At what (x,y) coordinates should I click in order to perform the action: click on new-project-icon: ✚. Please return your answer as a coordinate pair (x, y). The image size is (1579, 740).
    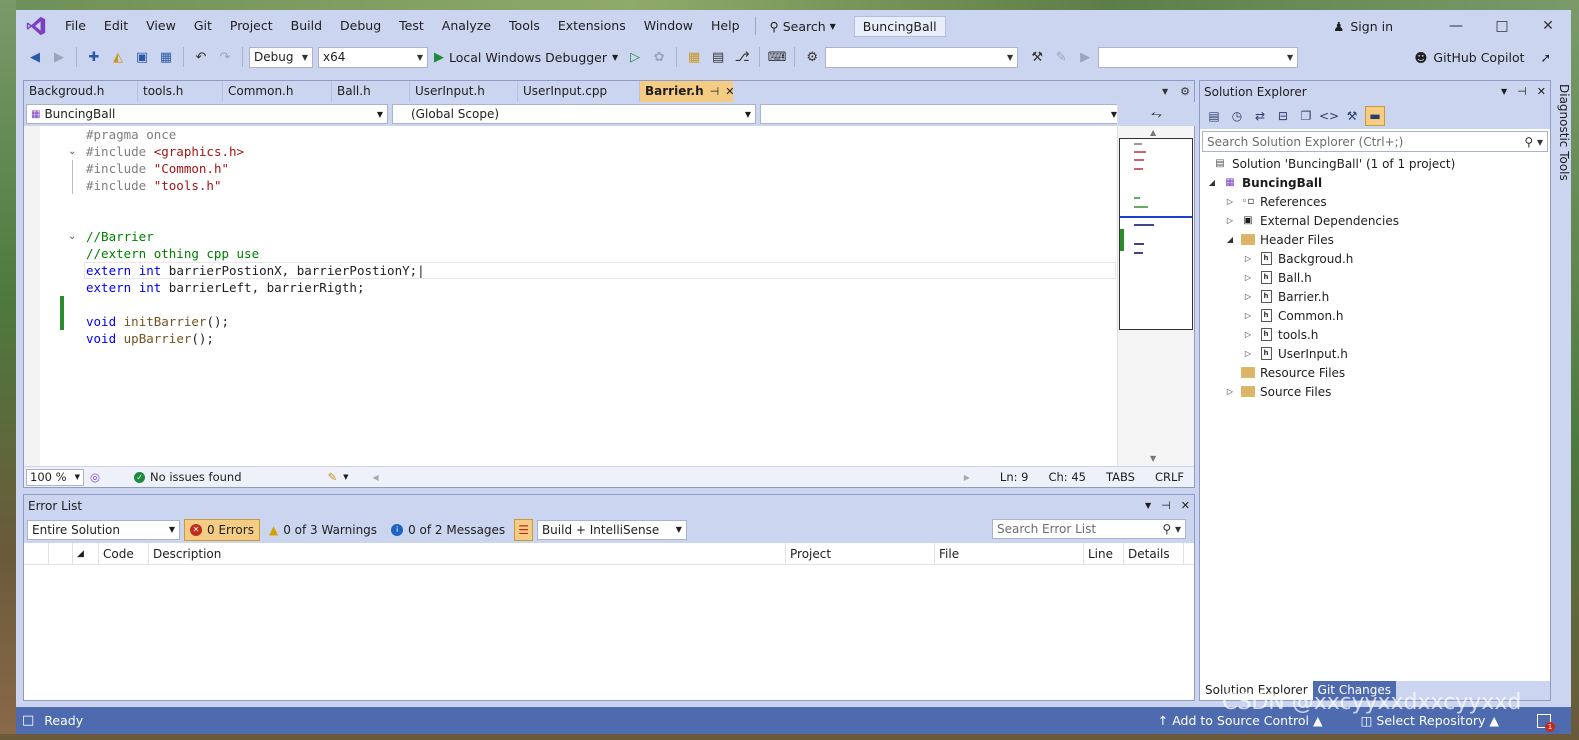
    Looking at the image, I should click on (94, 57).